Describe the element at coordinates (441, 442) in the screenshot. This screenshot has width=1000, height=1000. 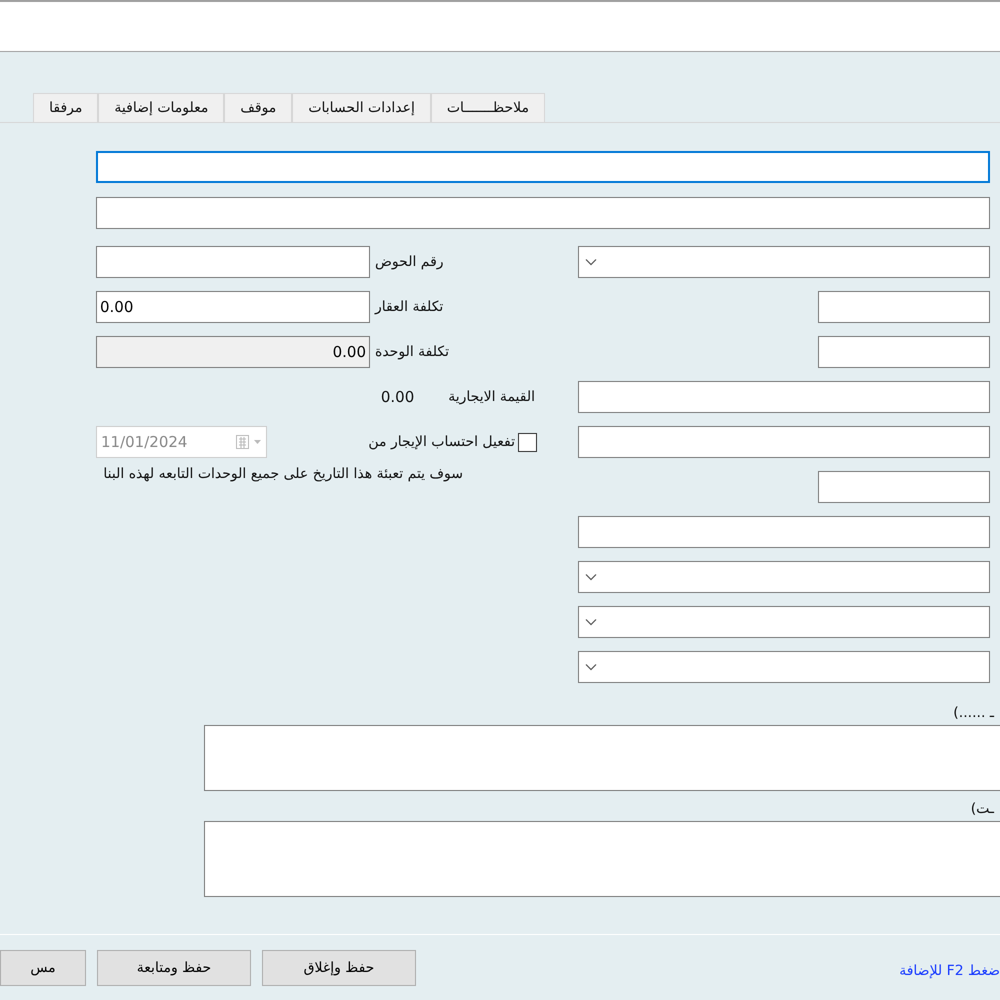
I see `checkbox-label: تفعيل احتساب الإيجار من` at that location.